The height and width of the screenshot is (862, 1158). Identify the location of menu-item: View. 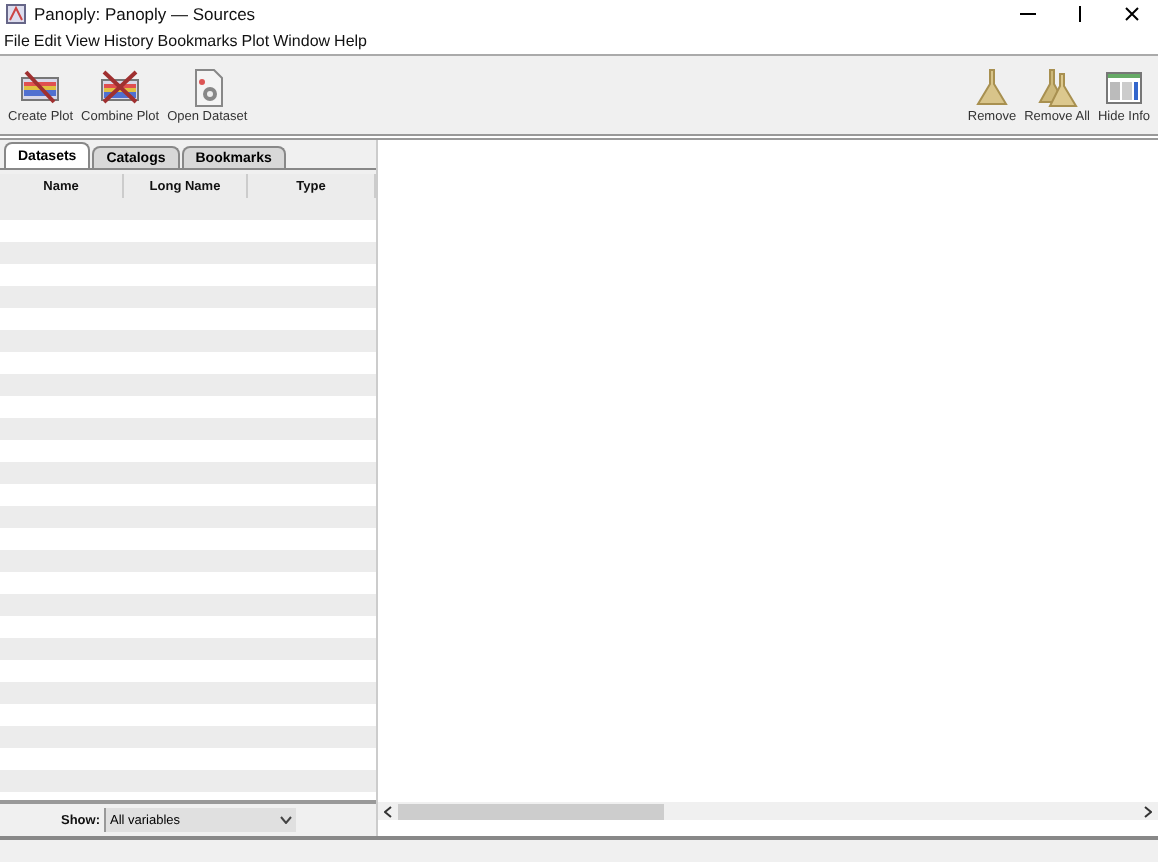
(82, 41).